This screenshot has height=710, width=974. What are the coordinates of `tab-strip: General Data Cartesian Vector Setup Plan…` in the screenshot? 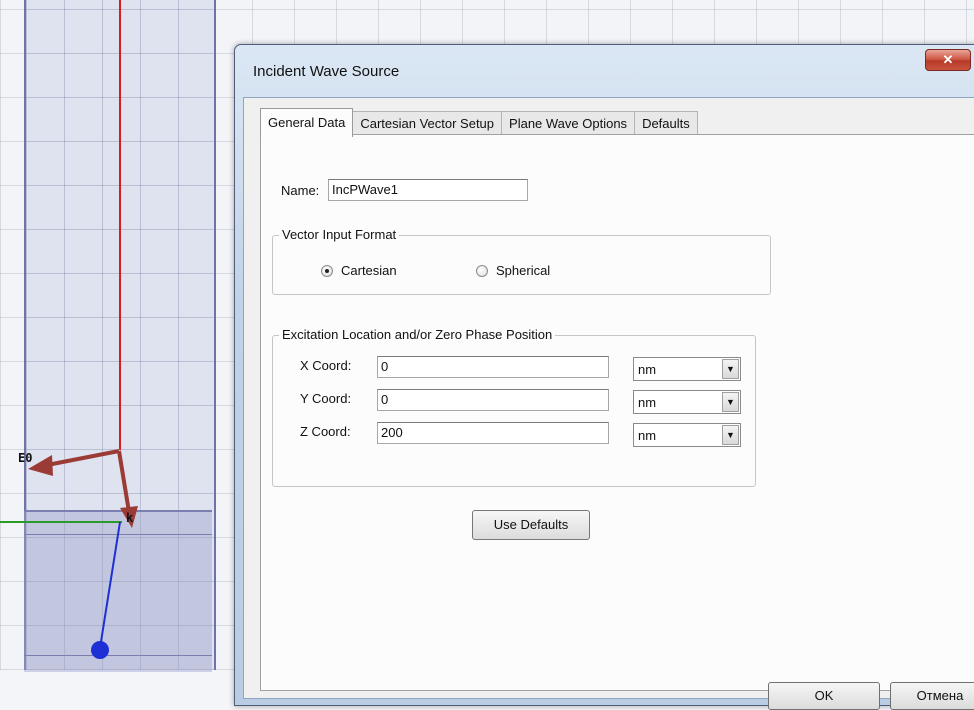 It's located at (479, 122).